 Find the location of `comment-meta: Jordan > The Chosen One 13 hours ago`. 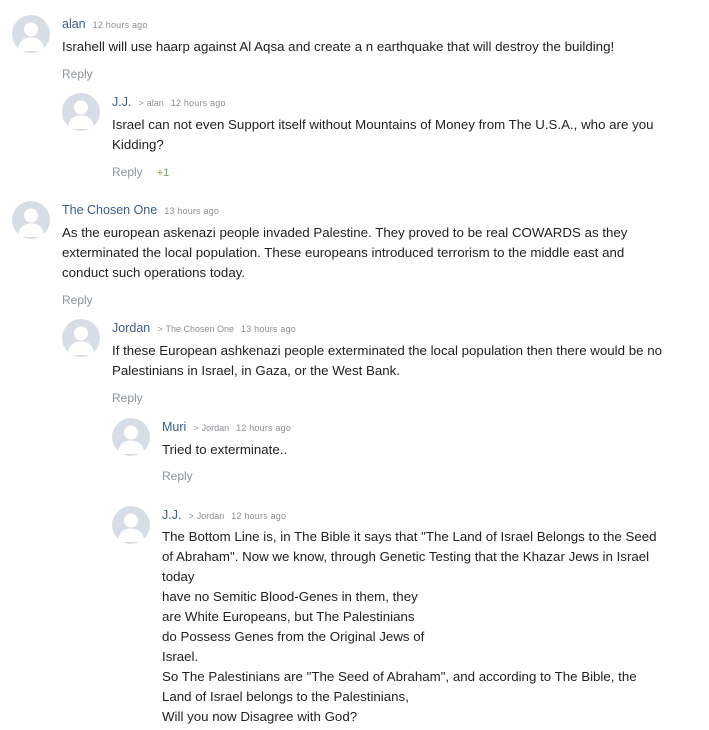

comment-meta: Jordan > The Chosen One 13 hours ago is located at coordinates (204, 328).